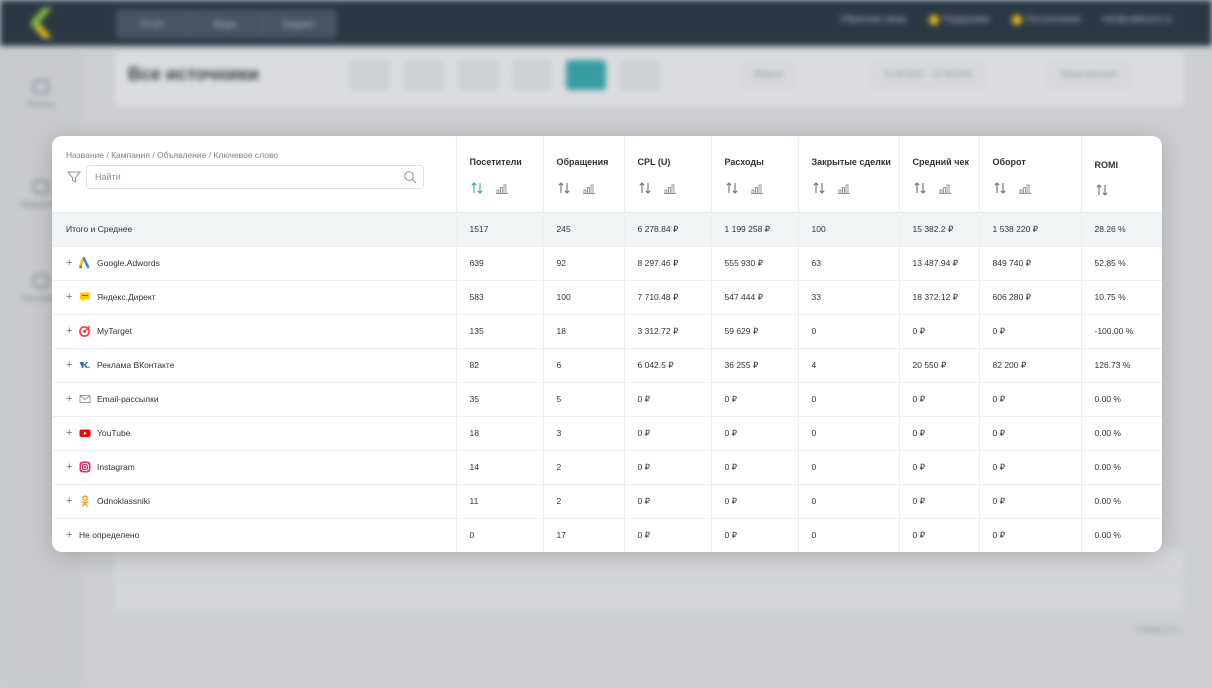 The image size is (1212, 688). I want to click on total-label: Итого и Среднее, so click(254, 228).